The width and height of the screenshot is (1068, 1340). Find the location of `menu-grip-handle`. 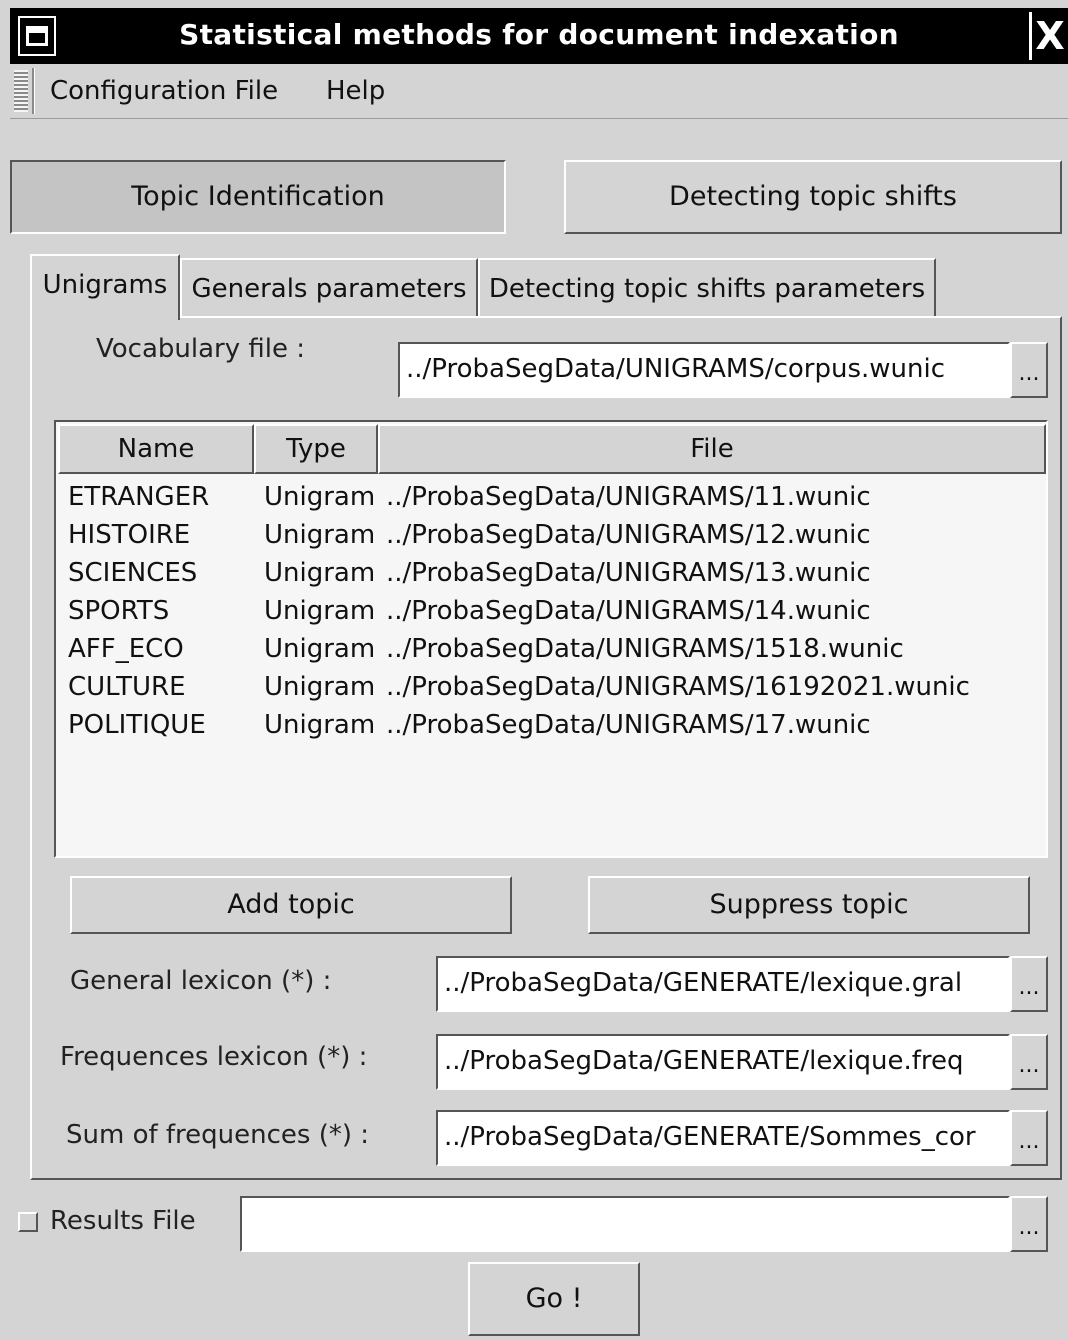

menu-grip-handle is located at coordinates (21, 91).